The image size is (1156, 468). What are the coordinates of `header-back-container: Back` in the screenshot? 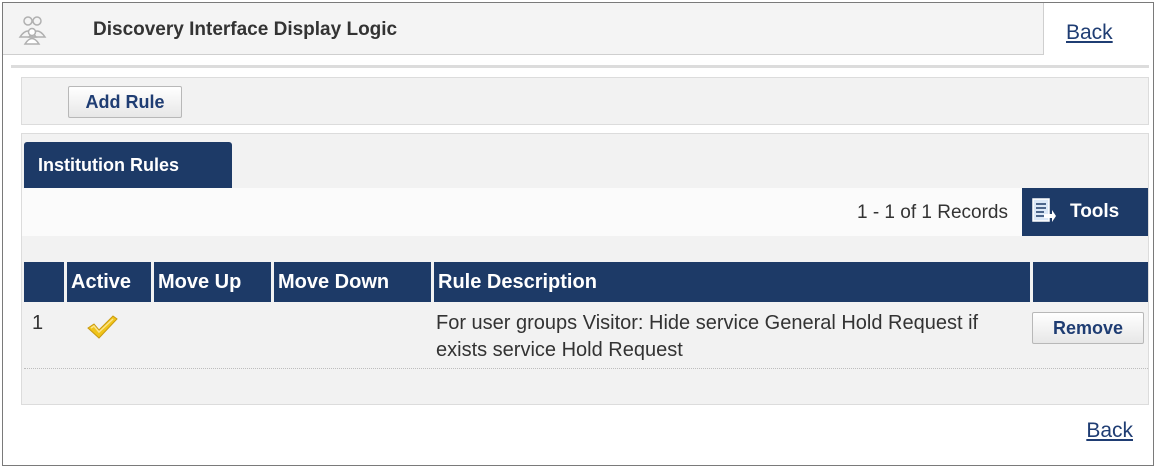 It's located at (1098, 29).